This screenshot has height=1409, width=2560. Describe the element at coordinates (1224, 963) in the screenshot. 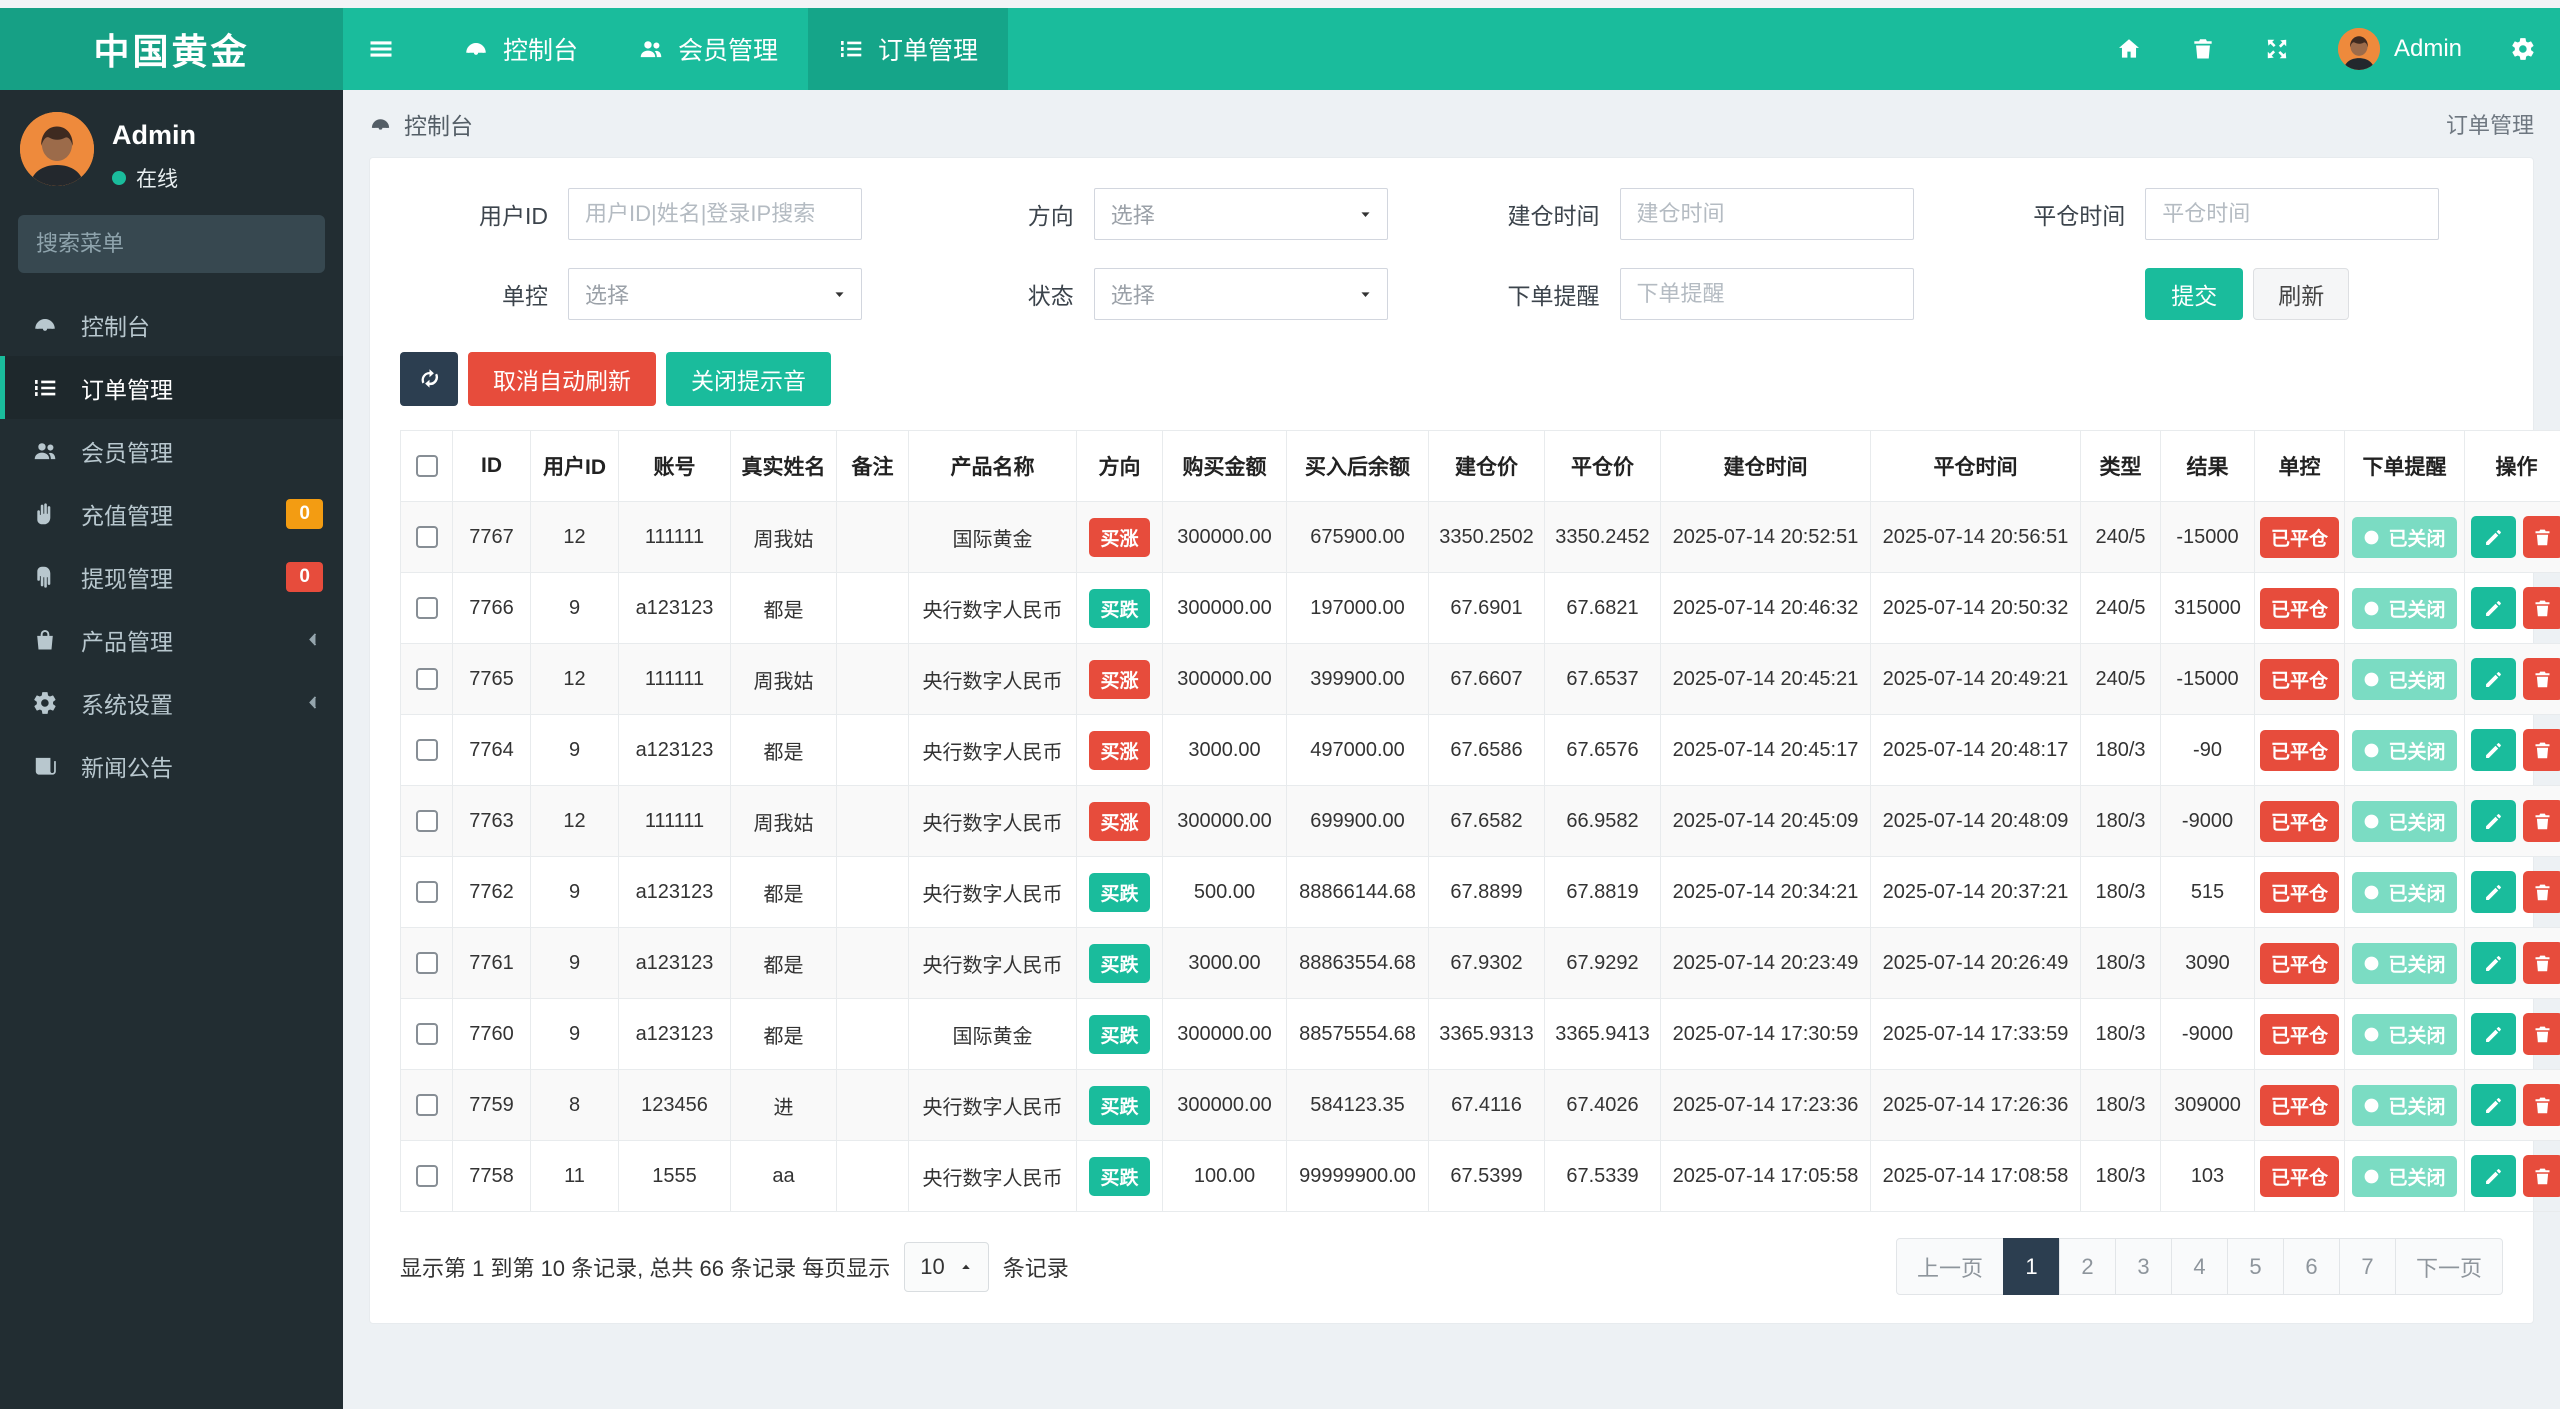

I see `cell-amount: 3000.00` at that location.